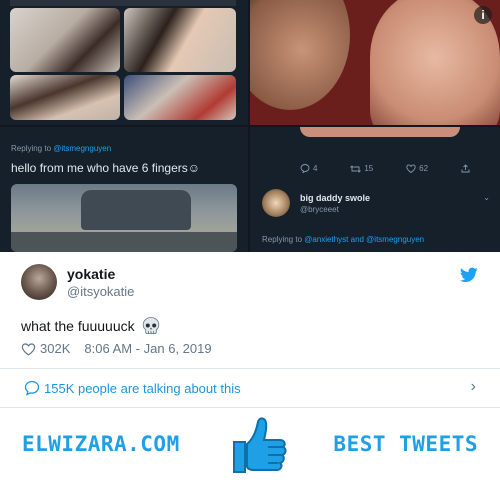 The image size is (500, 480). What do you see at coordinates (483, 15) in the screenshot?
I see `info-icon: i` at bounding box center [483, 15].